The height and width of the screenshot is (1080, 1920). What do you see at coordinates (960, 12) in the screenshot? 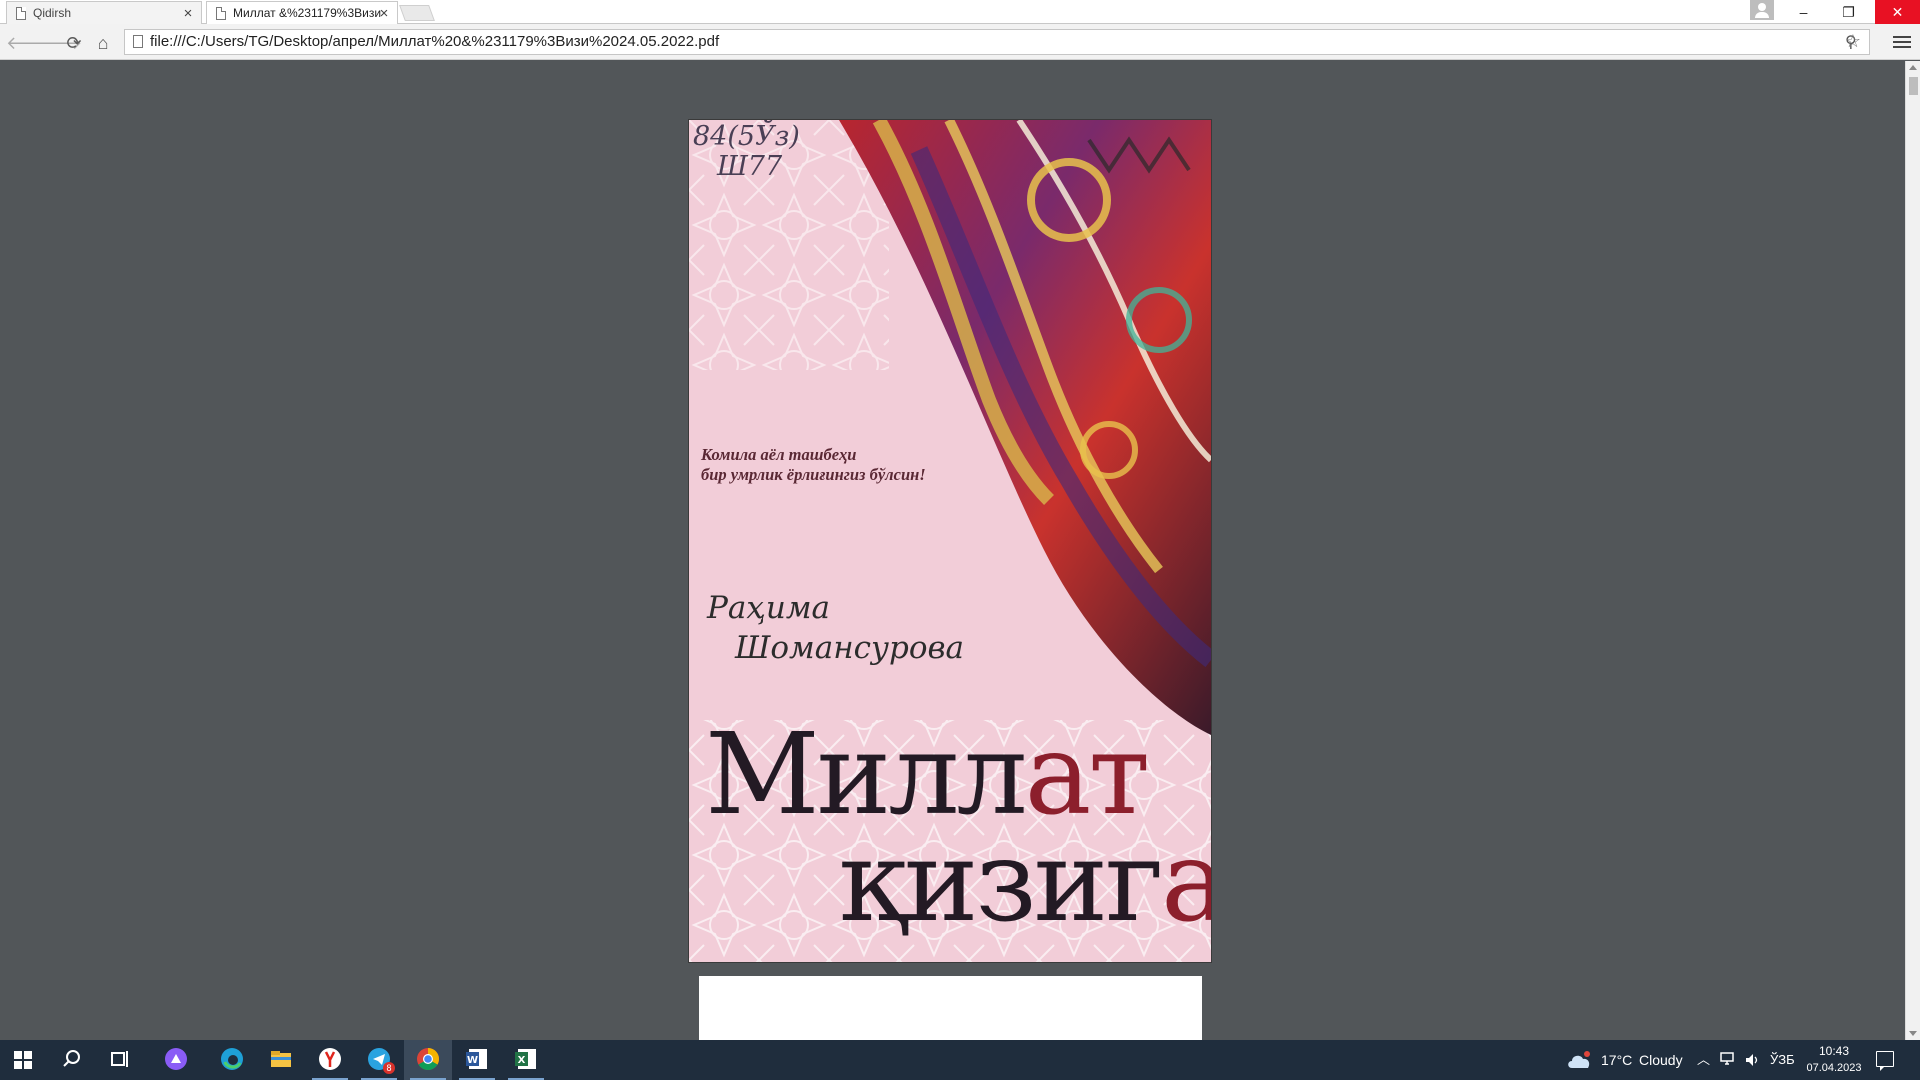
I see `tab-strip: Qidirsh × Миллат &%231179%3Визи × – ❐ ✕` at bounding box center [960, 12].